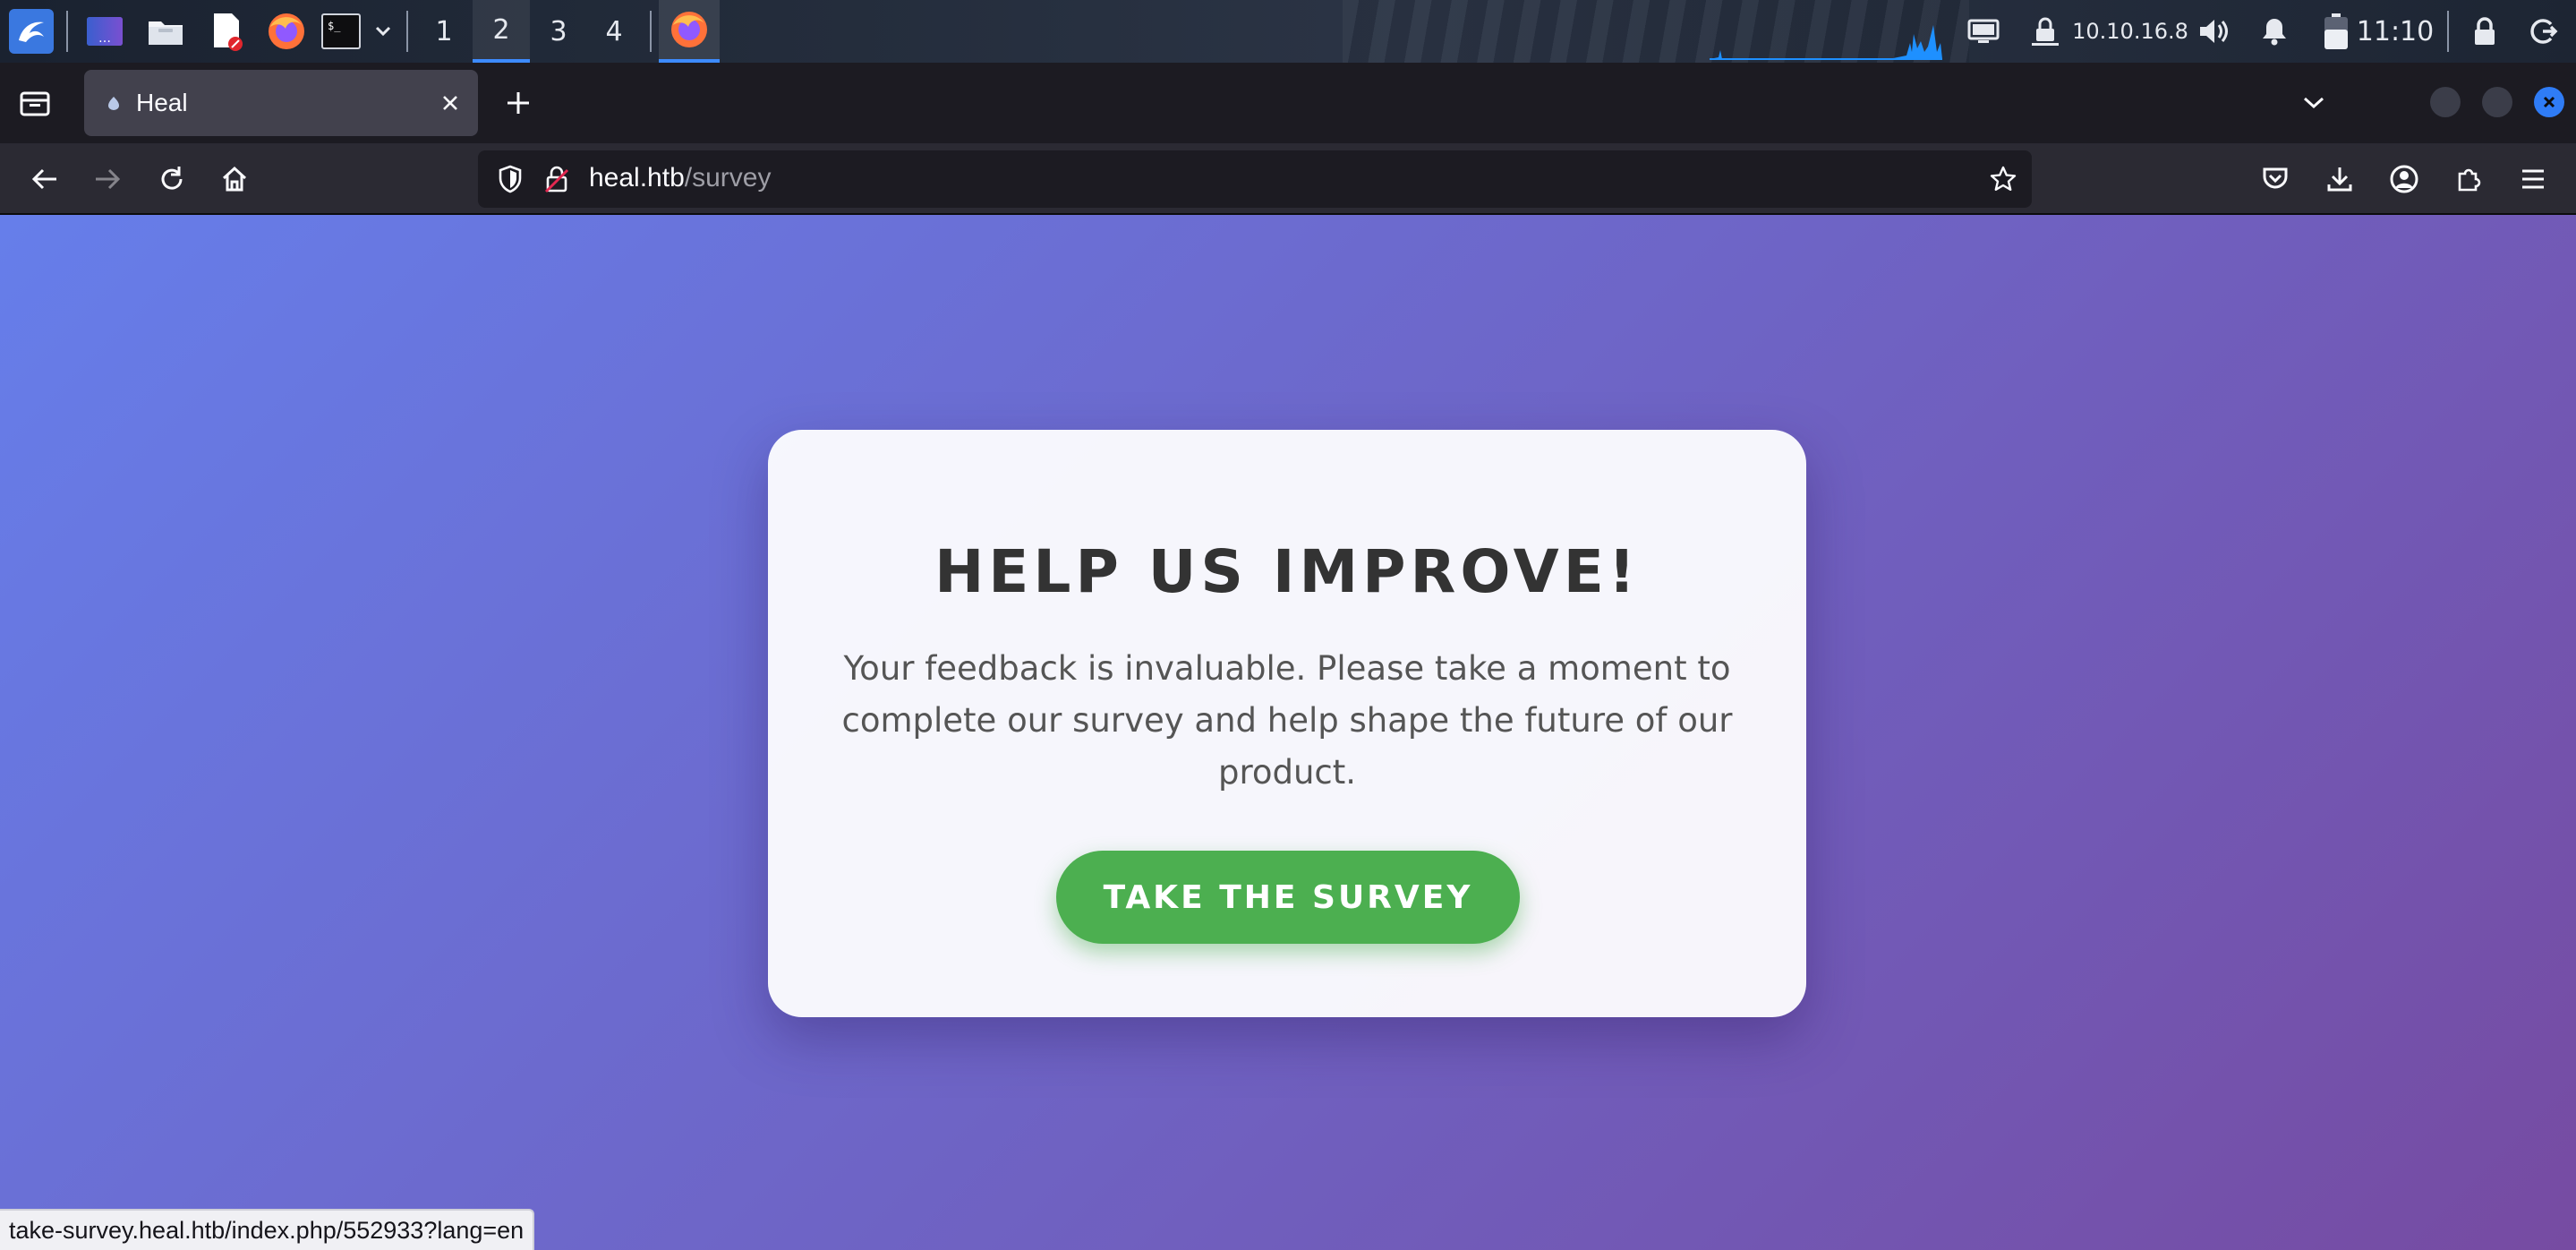 The image size is (2576, 1250). What do you see at coordinates (1826, 42) in the screenshot?
I see `network-activity-graph` at bounding box center [1826, 42].